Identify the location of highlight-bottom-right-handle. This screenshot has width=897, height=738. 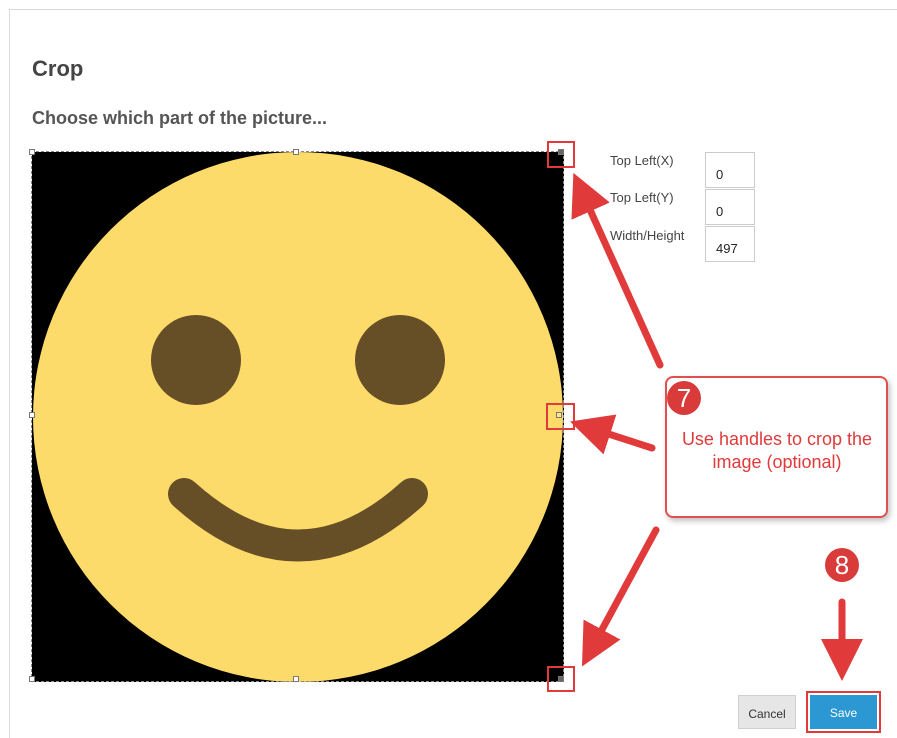
(561, 679).